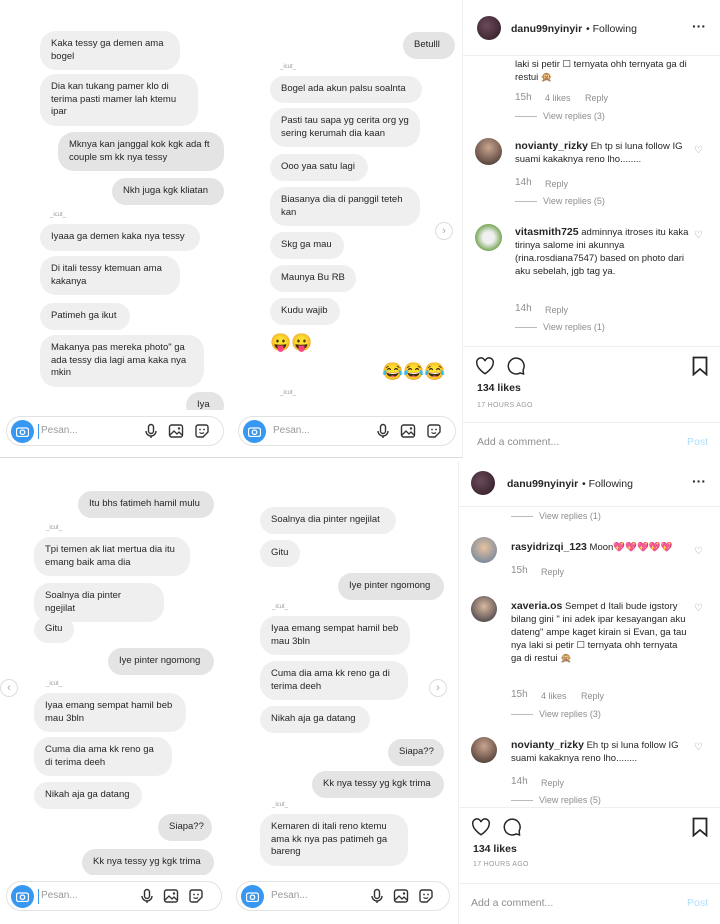 Image resolution: width=720 pixels, height=924 pixels. I want to click on message-bubble: Iye pinter ngomong, so click(161, 661).